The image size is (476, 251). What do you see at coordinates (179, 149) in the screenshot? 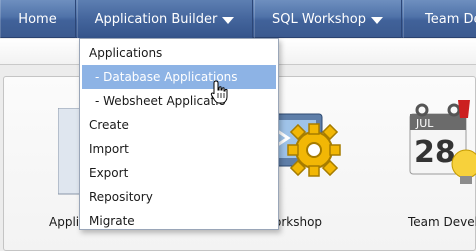
I see `menu-item-import: Import` at bounding box center [179, 149].